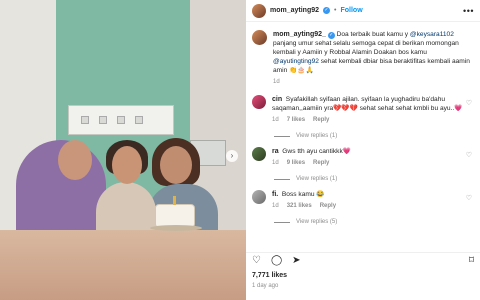  I want to click on carousel-next-button: ›, so click(232, 156).